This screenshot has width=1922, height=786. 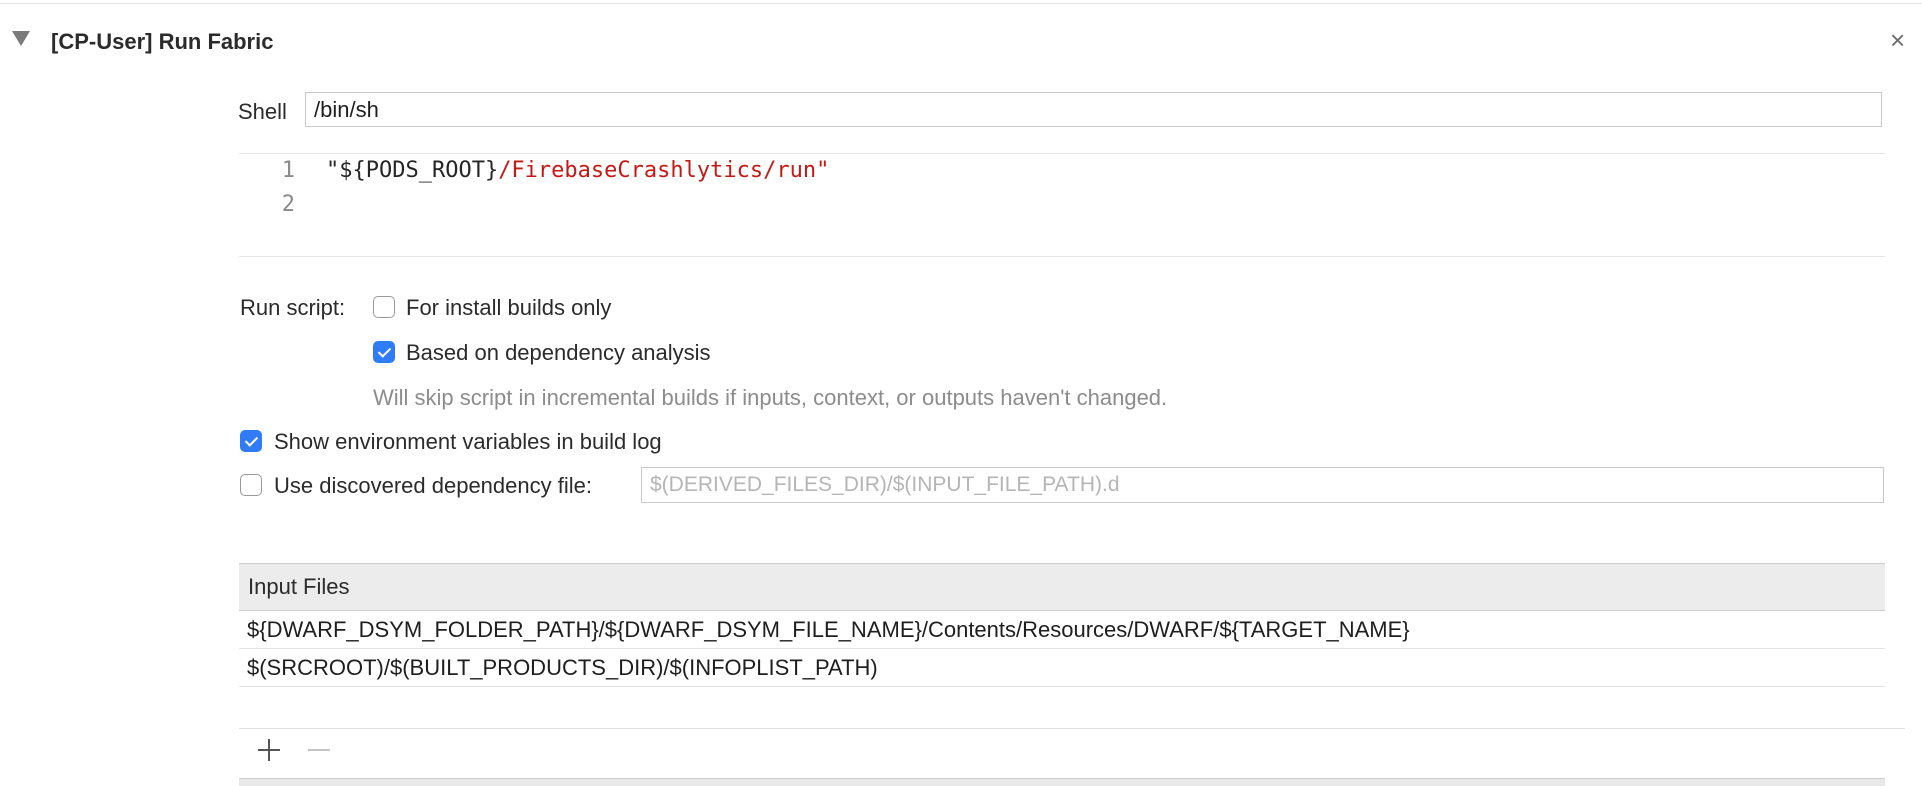 What do you see at coordinates (1093, 109) in the screenshot?
I see `shell-input` at bounding box center [1093, 109].